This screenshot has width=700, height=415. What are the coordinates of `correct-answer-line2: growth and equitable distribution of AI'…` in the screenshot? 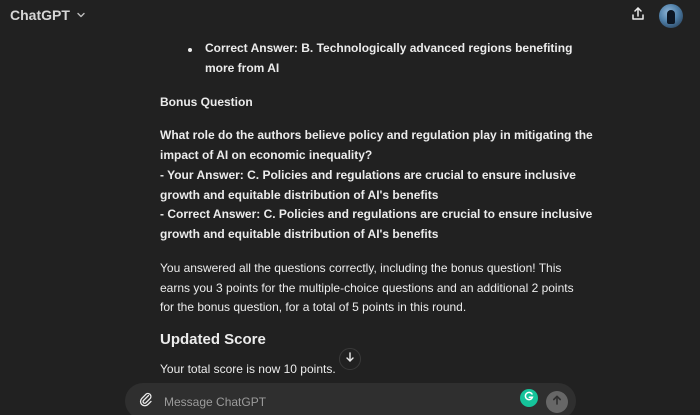 It's located at (299, 234).